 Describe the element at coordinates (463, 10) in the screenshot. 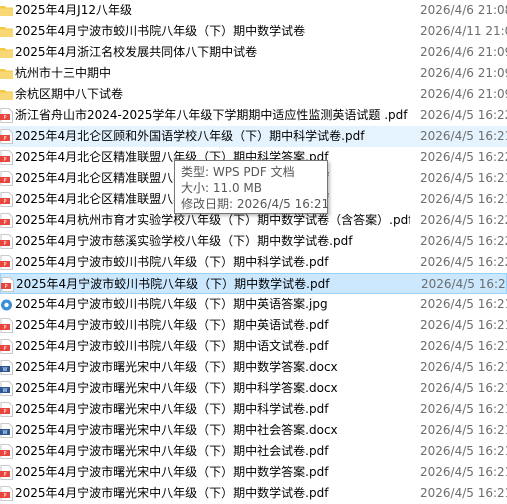

I see `file-date: 2026/4/6 21:08` at that location.